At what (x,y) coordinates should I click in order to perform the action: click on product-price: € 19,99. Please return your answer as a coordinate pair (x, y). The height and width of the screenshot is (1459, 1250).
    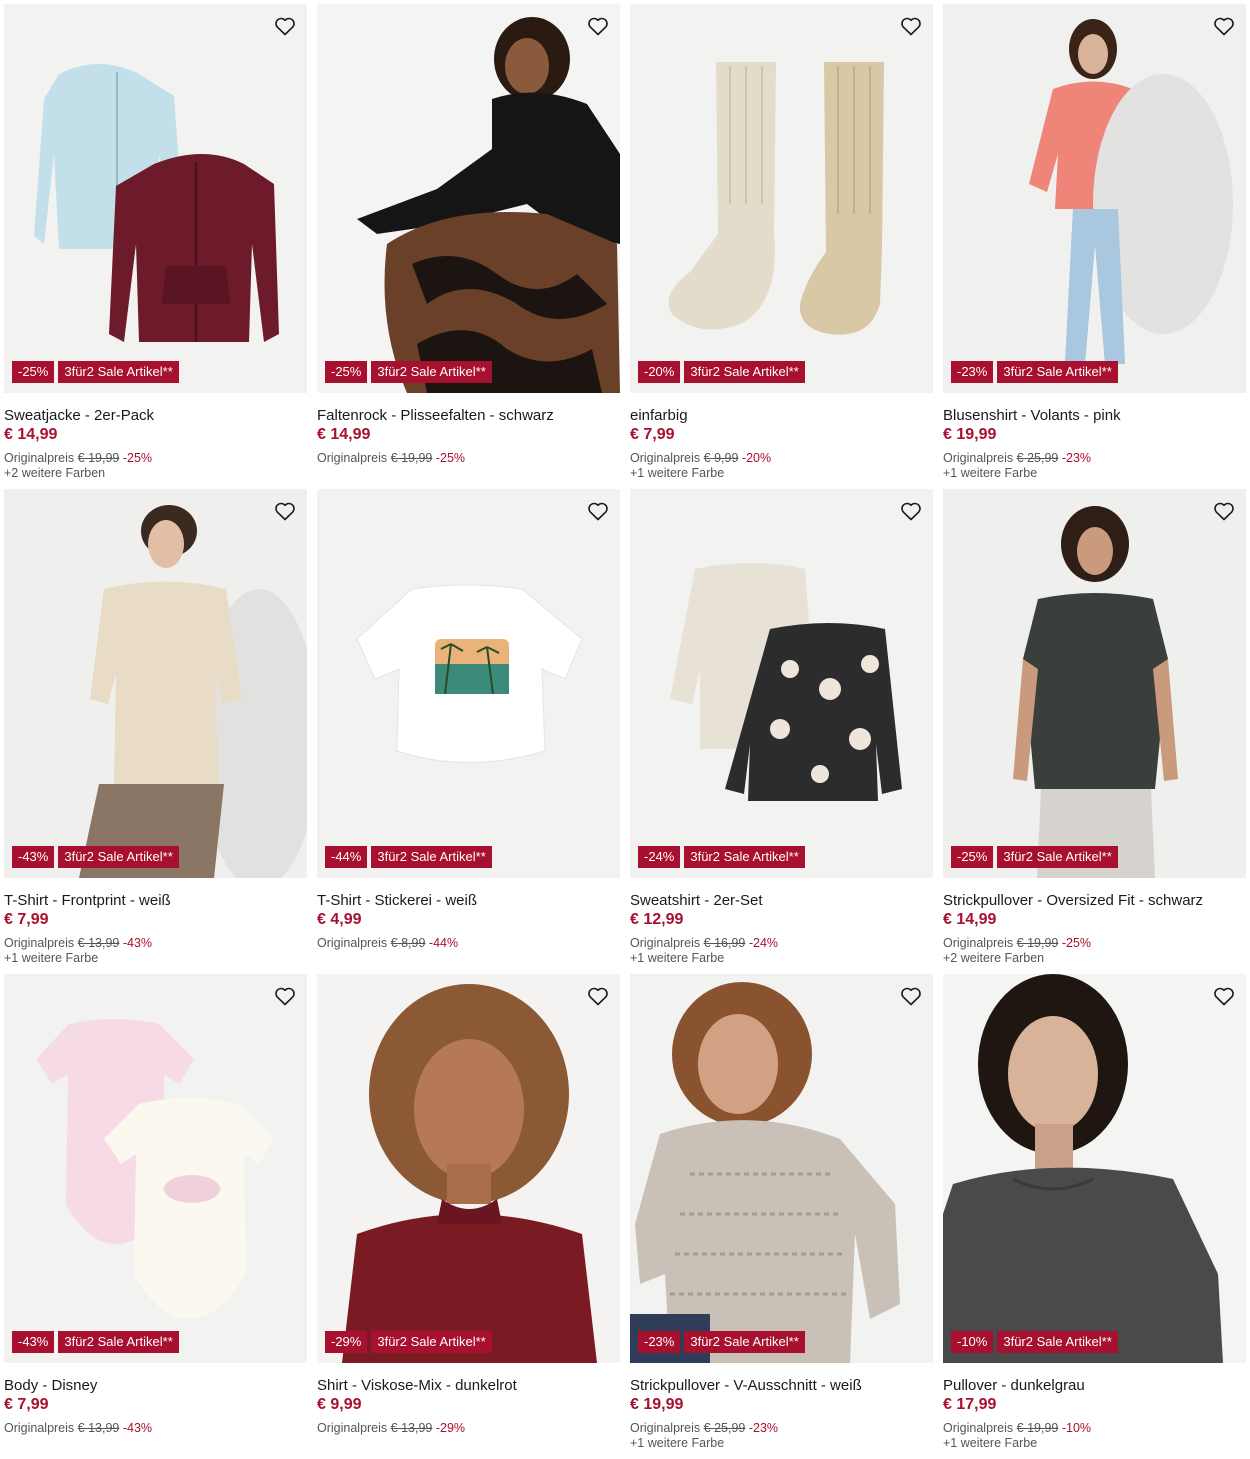
    Looking at the image, I should click on (657, 1404).